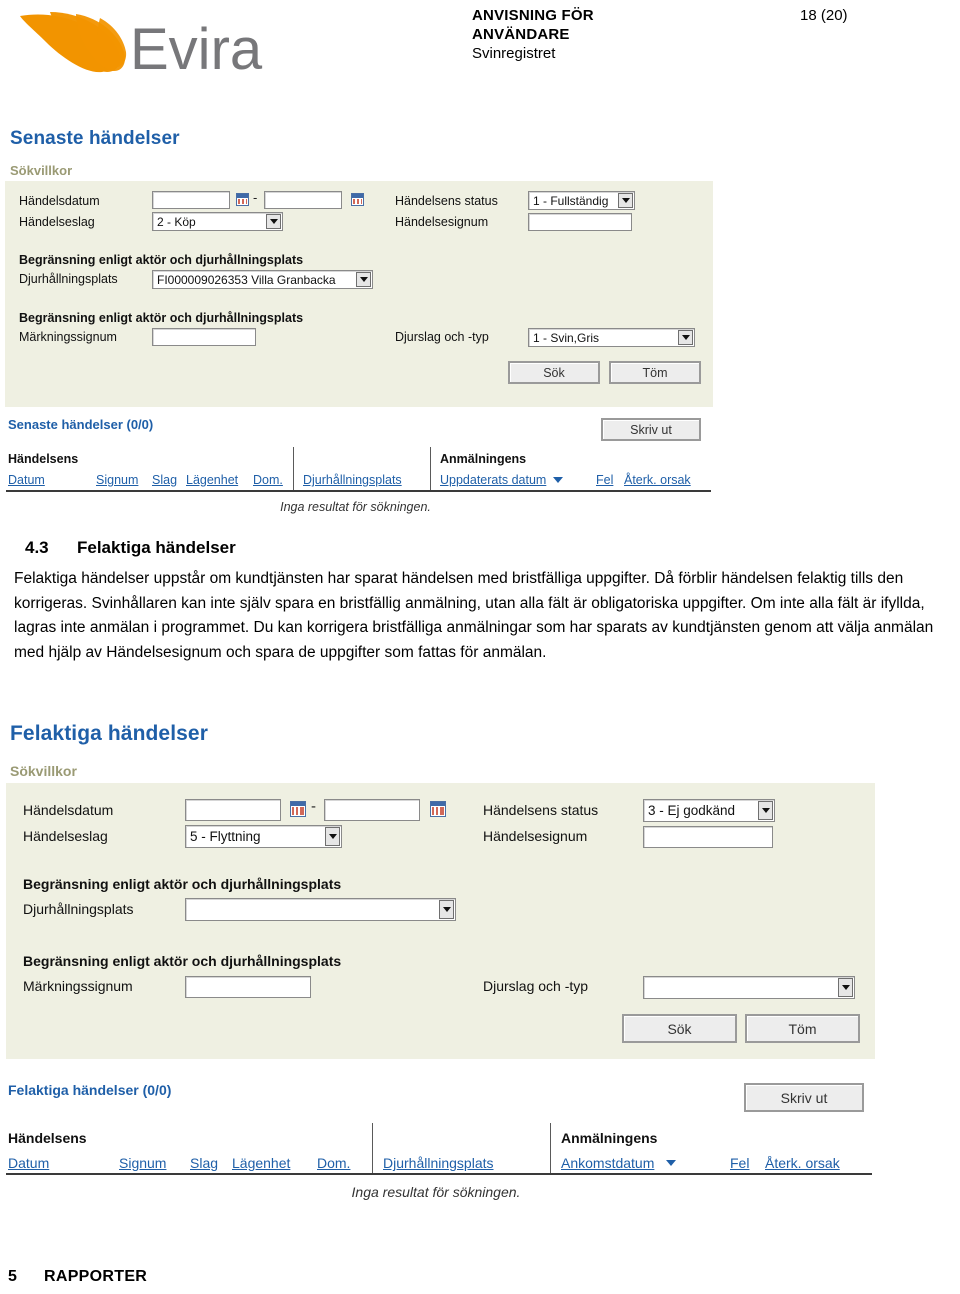 The width and height of the screenshot is (960, 1294). Describe the element at coordinates (535, 836) in the screenshot. I see `field-label-signum: Händelsesignum` at that location.